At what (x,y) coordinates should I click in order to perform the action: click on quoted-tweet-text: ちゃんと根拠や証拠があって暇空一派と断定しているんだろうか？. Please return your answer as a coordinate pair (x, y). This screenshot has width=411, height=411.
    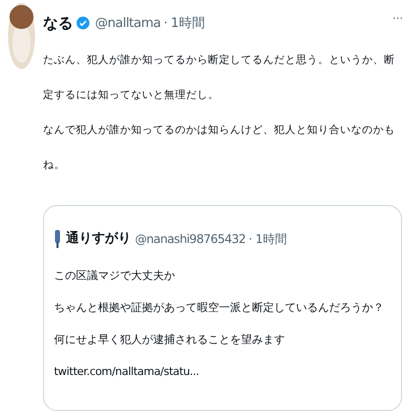
    Looking at the image, I should click on (219, 308).